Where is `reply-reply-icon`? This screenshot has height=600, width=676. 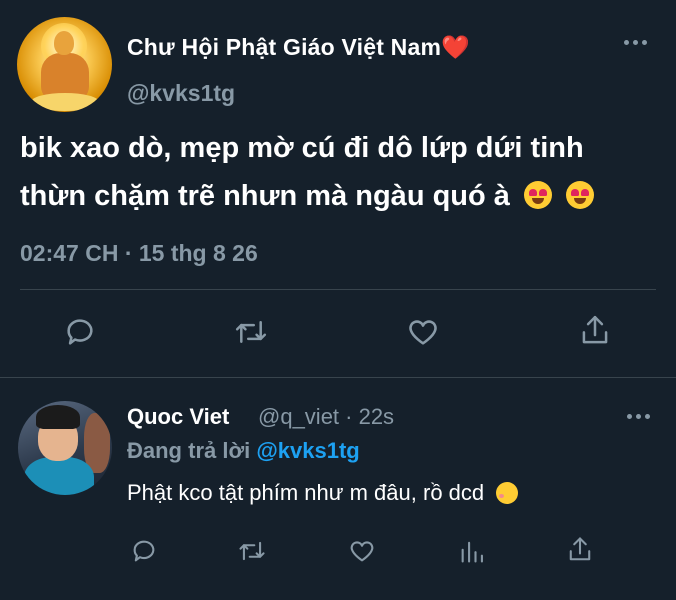
reply-reply-icon is located at coordinates (144, 551).